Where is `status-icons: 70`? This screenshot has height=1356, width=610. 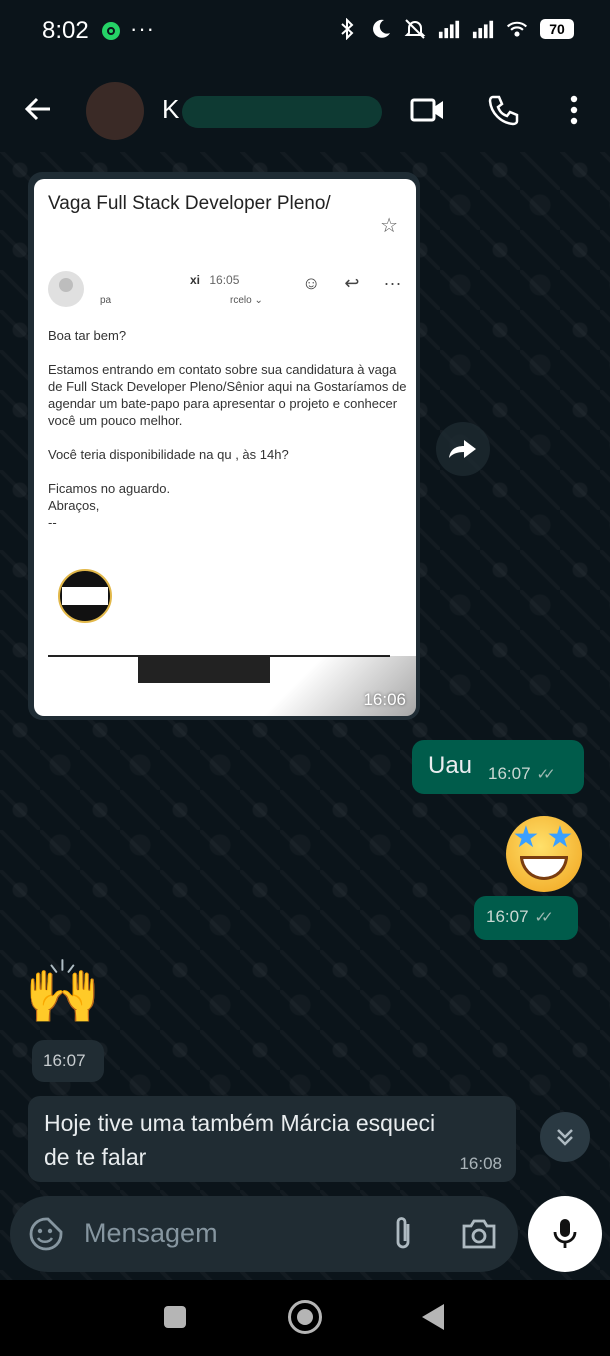
status-icons: 70 is located at coordinates (455, 29).